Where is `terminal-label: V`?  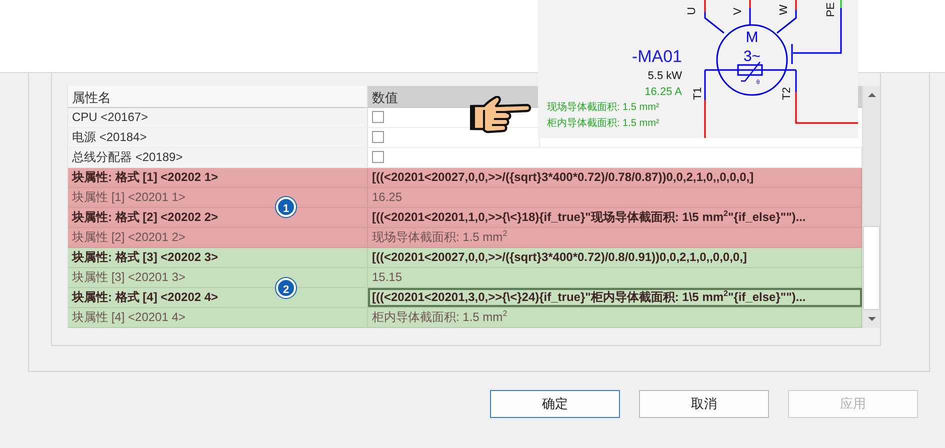
terminal-label: V is located at coordinates (738, 11).